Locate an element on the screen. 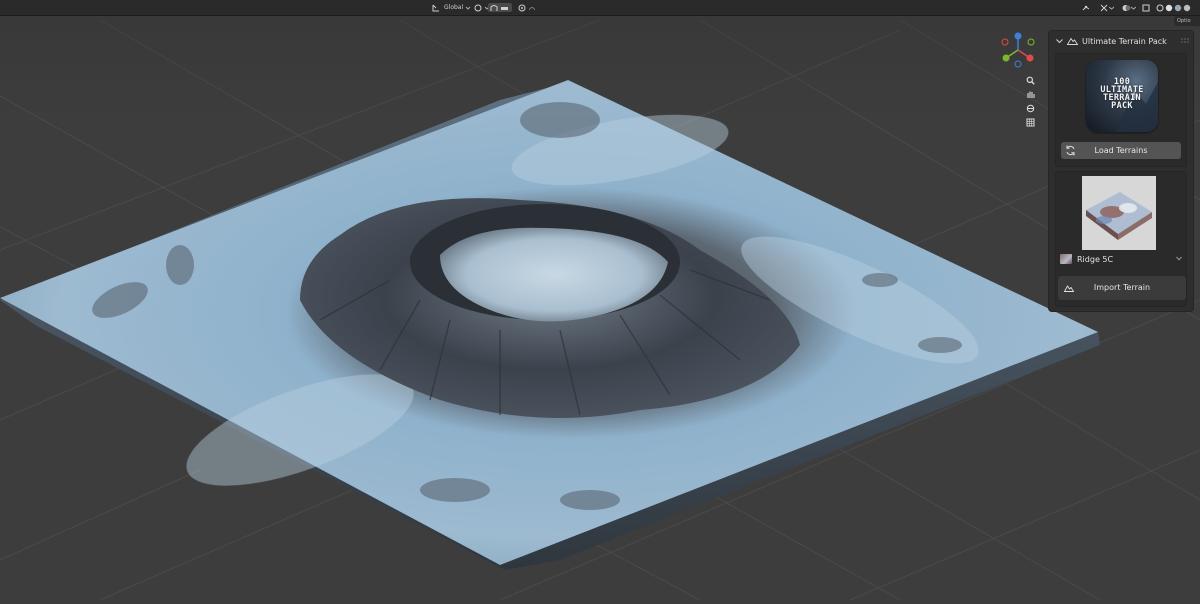 This screenshot has height=604, width=1200. ortho-toggle-button is located at coordinates (1030, 122).